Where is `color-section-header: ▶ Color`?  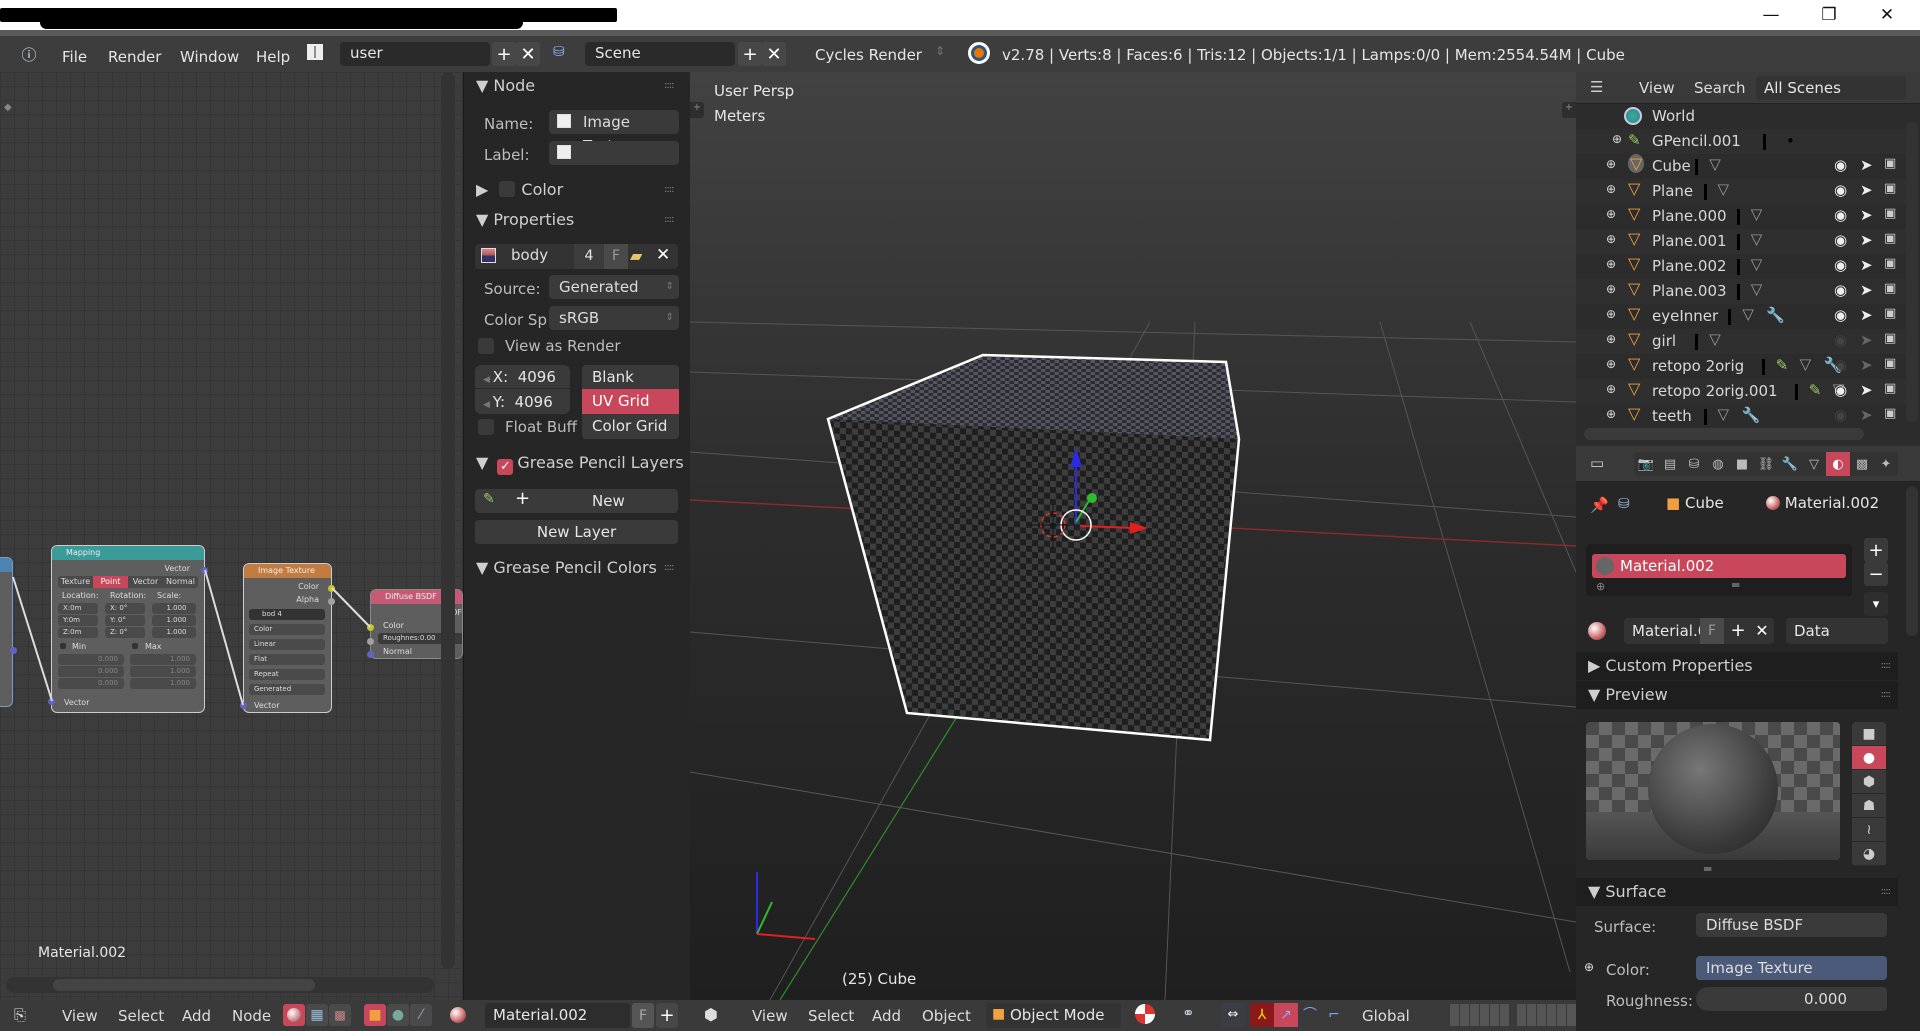 color-section-header: ▶ Color is located at coordinates (519, 189).